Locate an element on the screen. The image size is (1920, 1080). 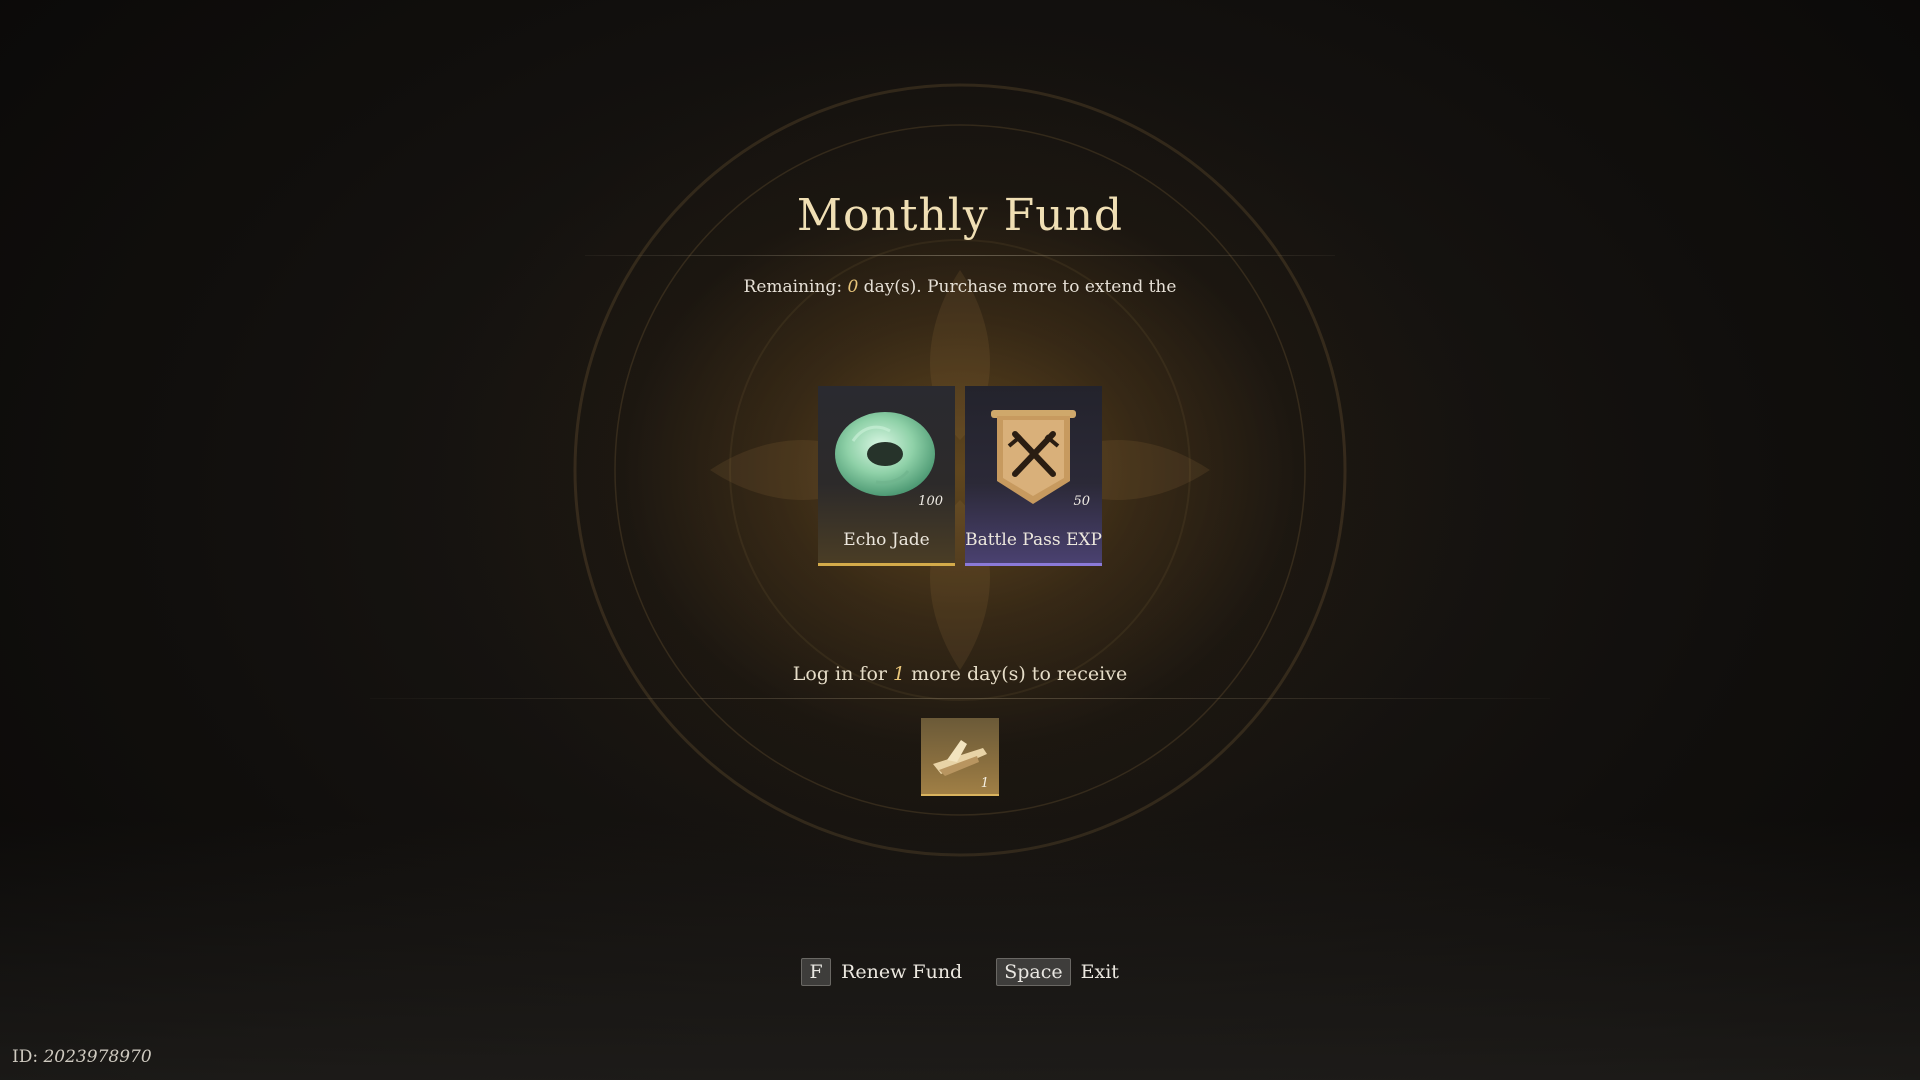
key-space: Space is located at coordinates (1033, 972).